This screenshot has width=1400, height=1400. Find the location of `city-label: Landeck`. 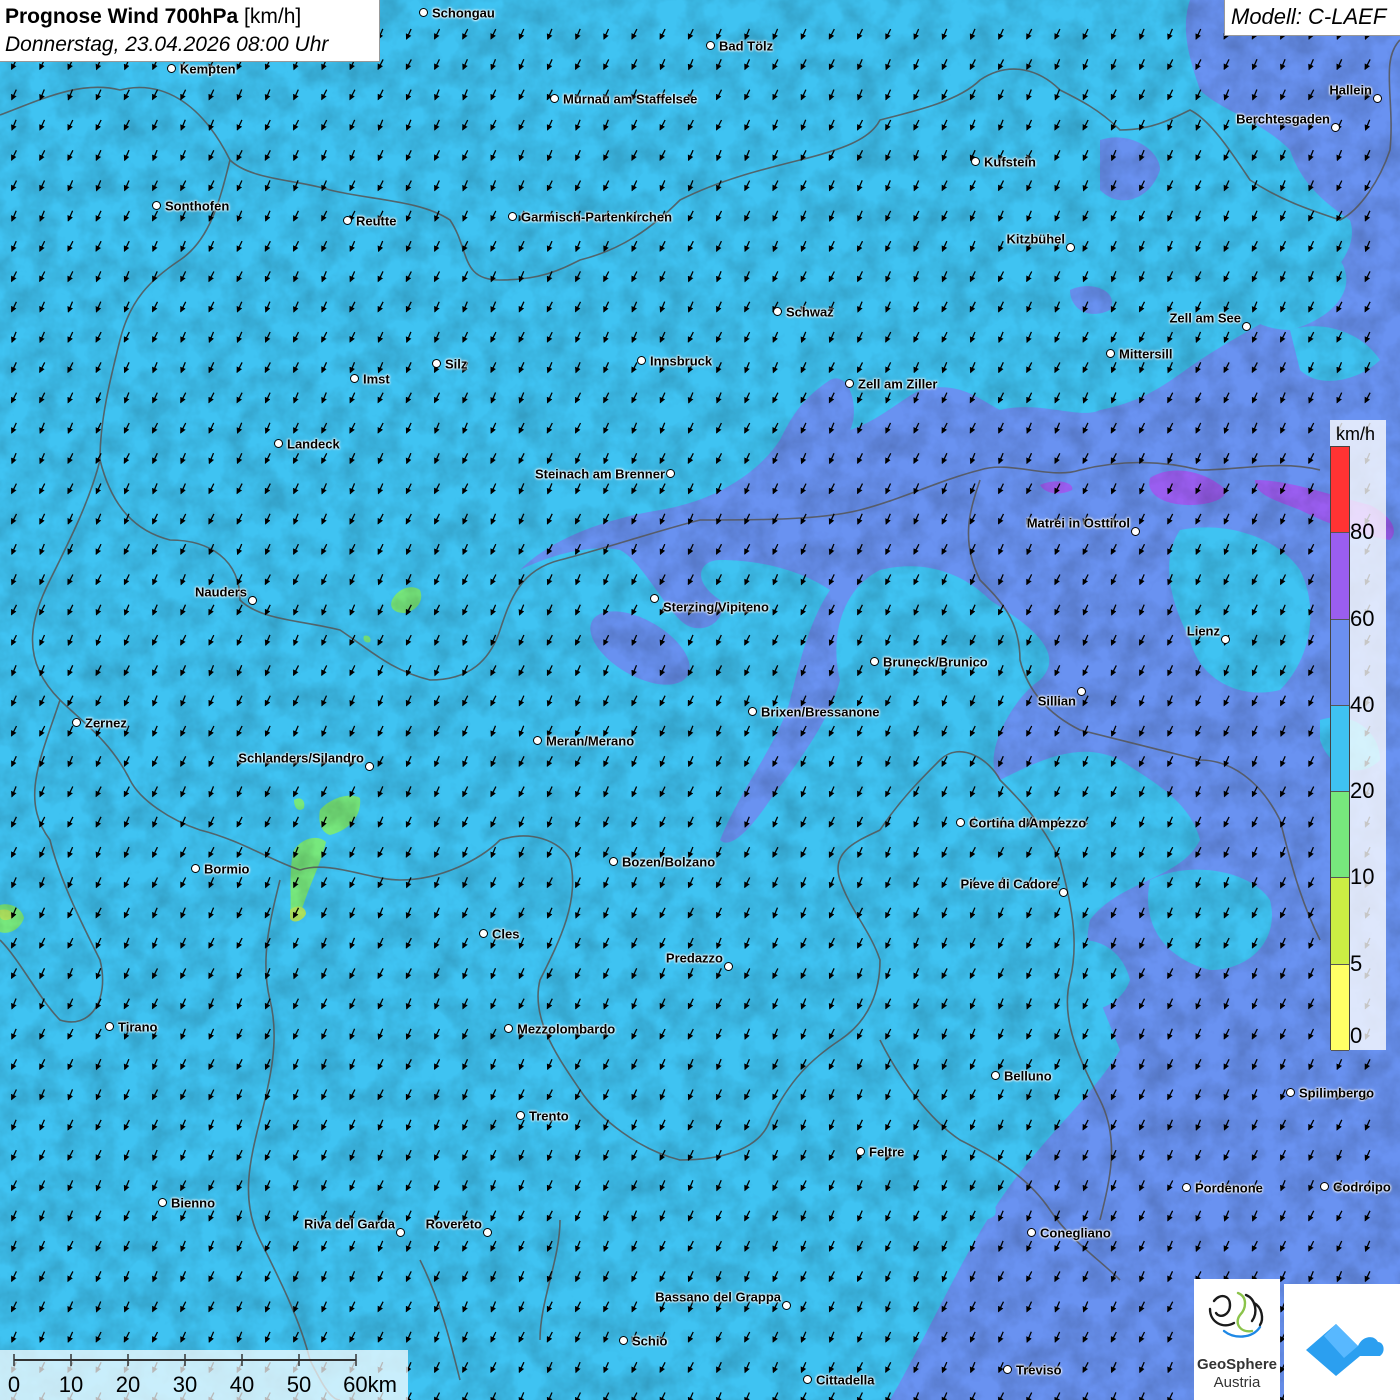

city-label: Landeck is located at coordinates (313, 444).